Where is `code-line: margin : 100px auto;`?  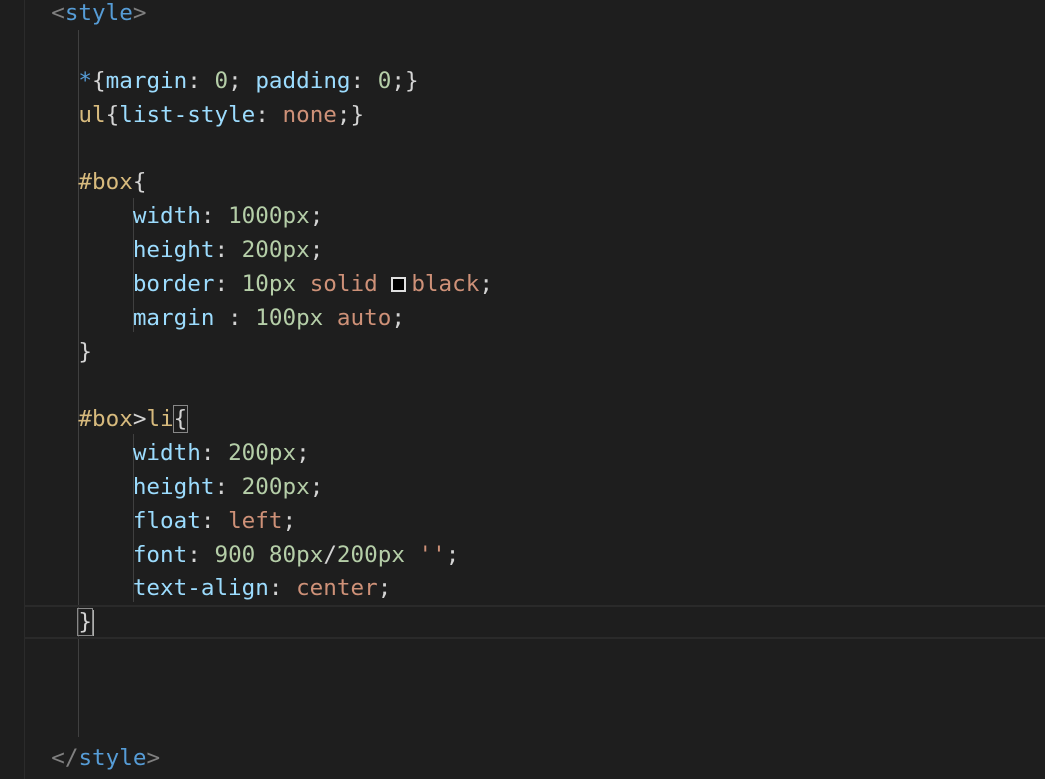
code-line: margin : 100px auto; is located at coordinates (214, 318).